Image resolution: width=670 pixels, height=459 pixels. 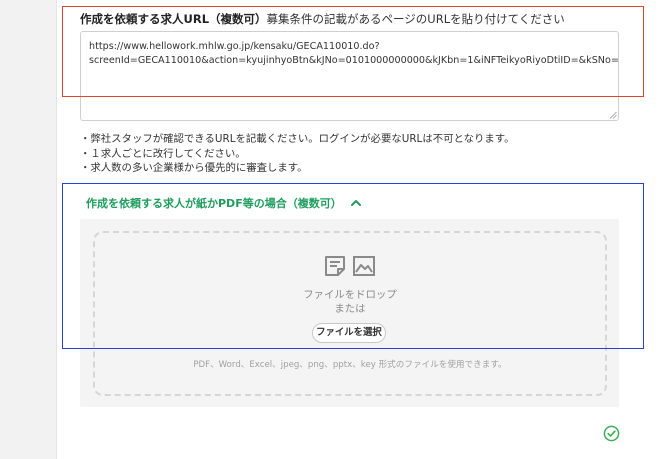 What do you see at coordinates (611, 433) in the screenshot?
I see `check-circle-icon` at bounding box center [611, 433].